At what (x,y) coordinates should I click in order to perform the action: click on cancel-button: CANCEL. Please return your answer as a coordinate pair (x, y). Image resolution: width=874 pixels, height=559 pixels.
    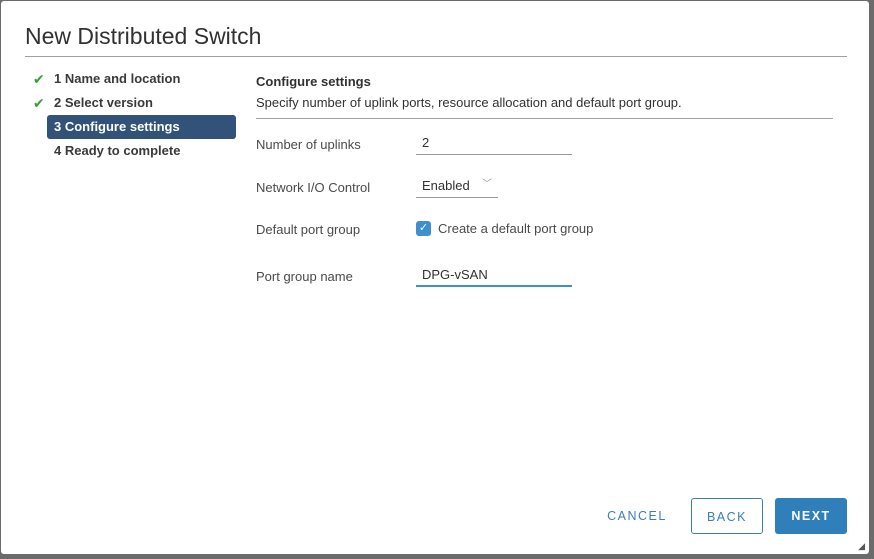
    Looking at the image, I should click on (637, 516).